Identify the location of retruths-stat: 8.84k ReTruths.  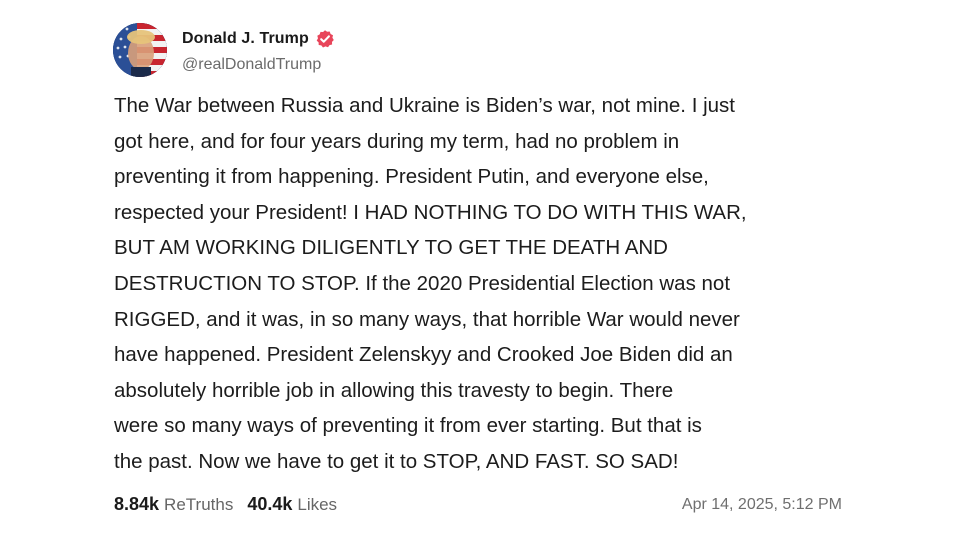
(173, 504).